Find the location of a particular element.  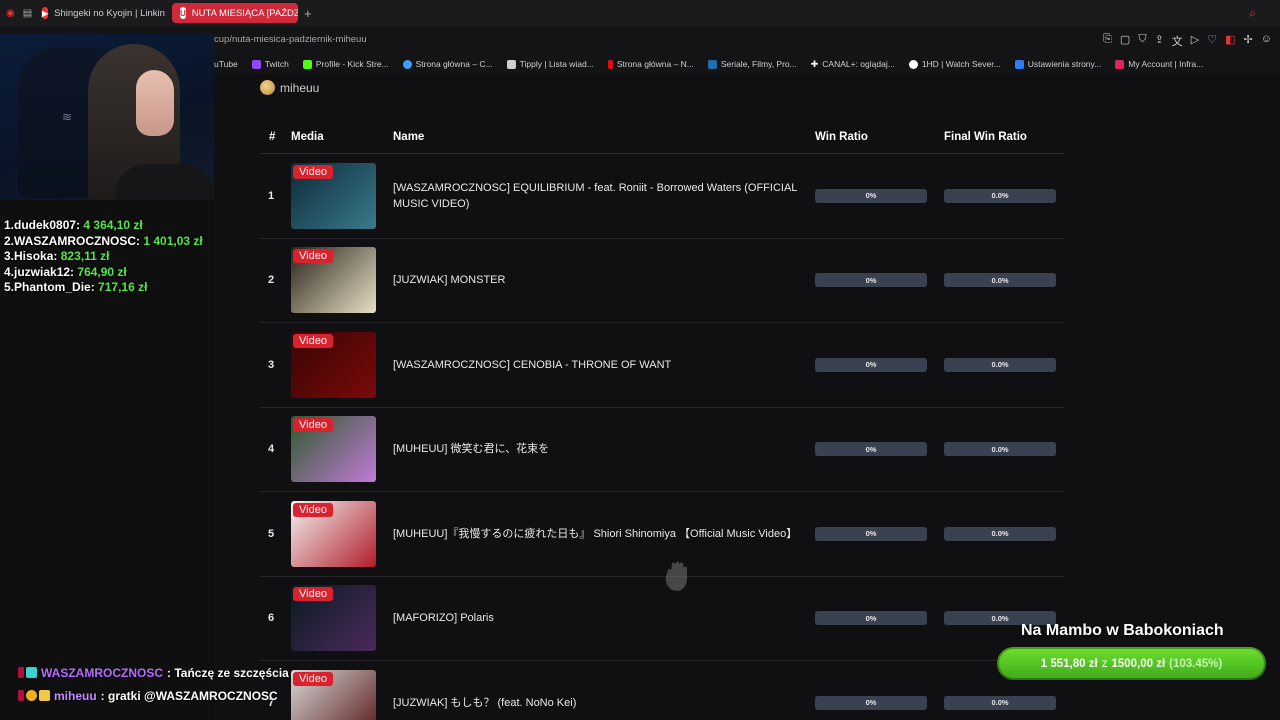

leaderboard-amount: 1 401,03 zł is located at coordinates (173, 240).